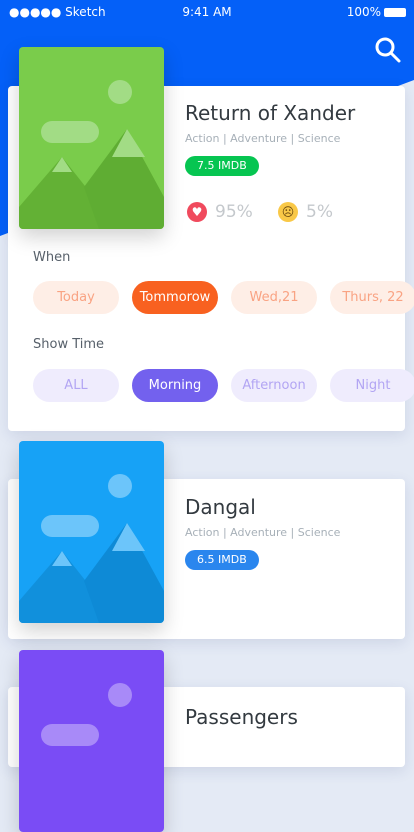  I want to click on movie-title: Dangal, so click(220, 507).